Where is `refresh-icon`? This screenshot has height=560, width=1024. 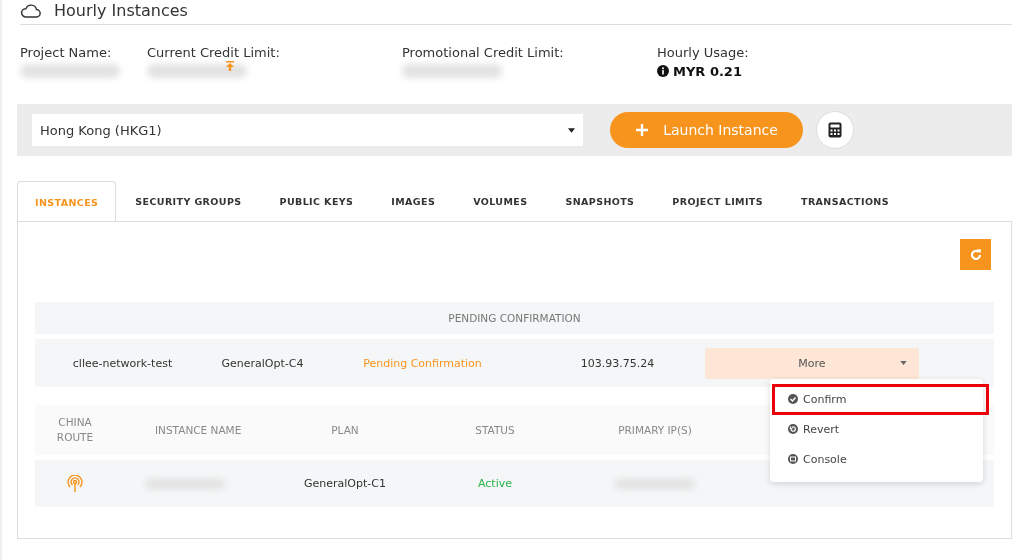 refresh-icon is located at coordinates (975, 254).